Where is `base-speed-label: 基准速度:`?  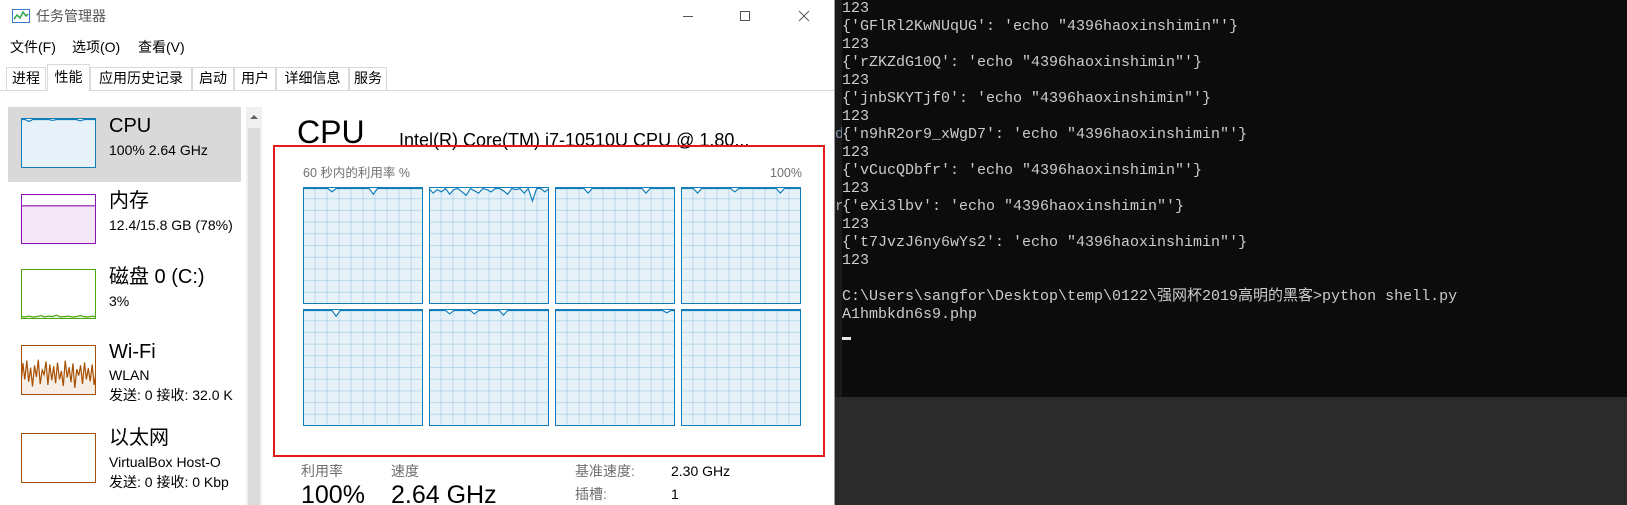
base-speed-label: 基准速度: is located at coordinates (605, 471).